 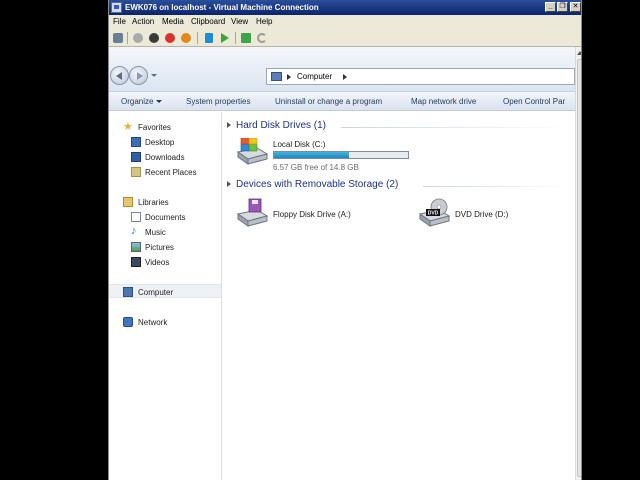 I want to click on save-icon, so click(x=186, y=38).